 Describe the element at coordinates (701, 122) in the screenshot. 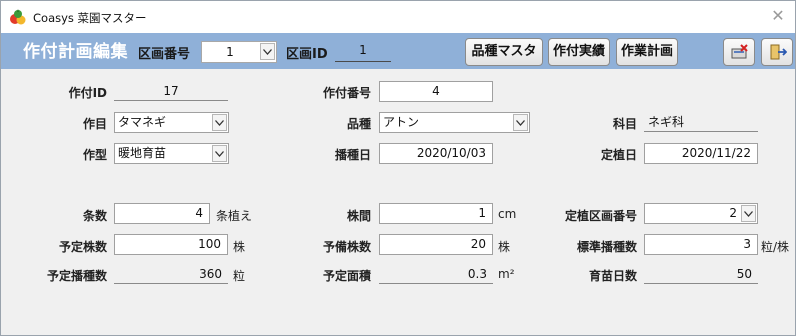

I see `family-value: ネギ科` at that location.